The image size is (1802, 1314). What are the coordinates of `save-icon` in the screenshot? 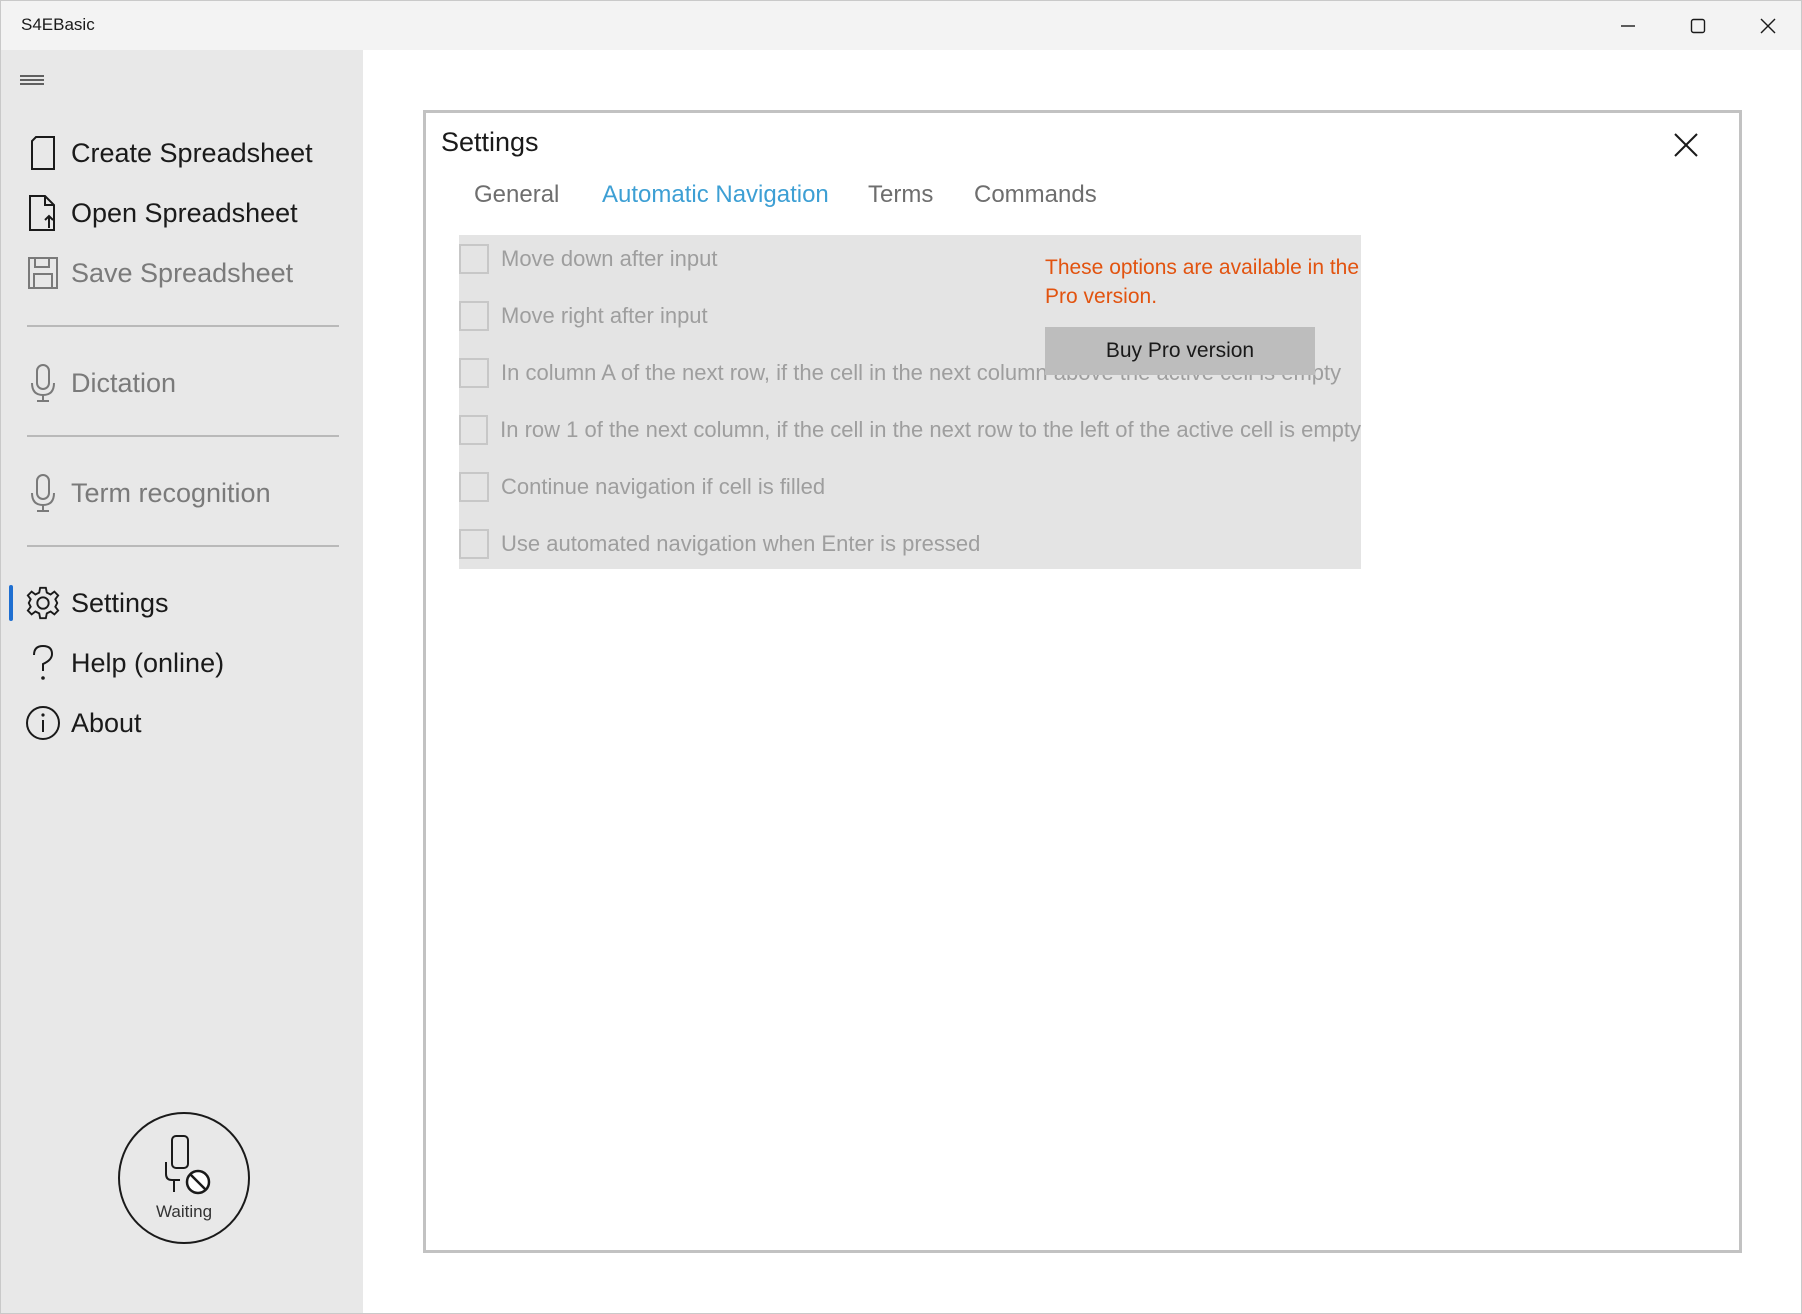 It's located at (43, 273).